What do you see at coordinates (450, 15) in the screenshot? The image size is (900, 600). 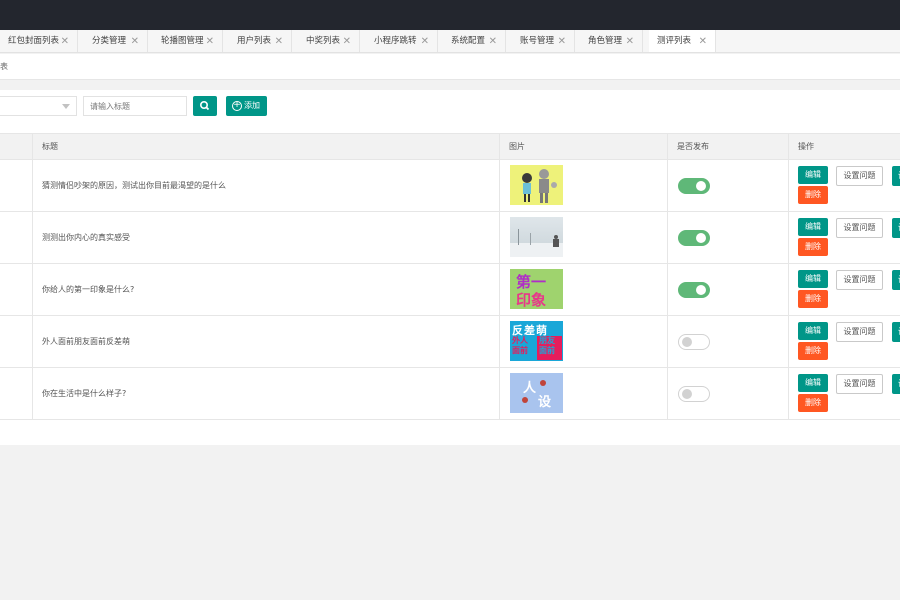 I see `top-header-bar` at bounding box center [450, 15].